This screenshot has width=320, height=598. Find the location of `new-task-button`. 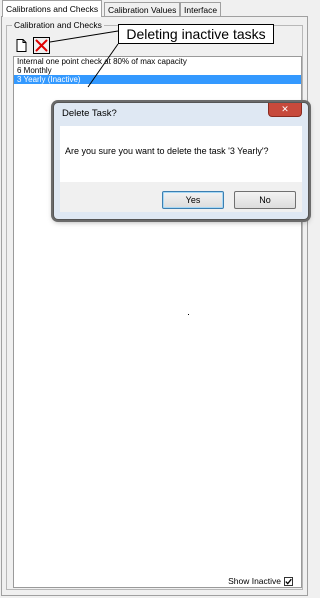

new-task-button is located at coordinates (21, 45).